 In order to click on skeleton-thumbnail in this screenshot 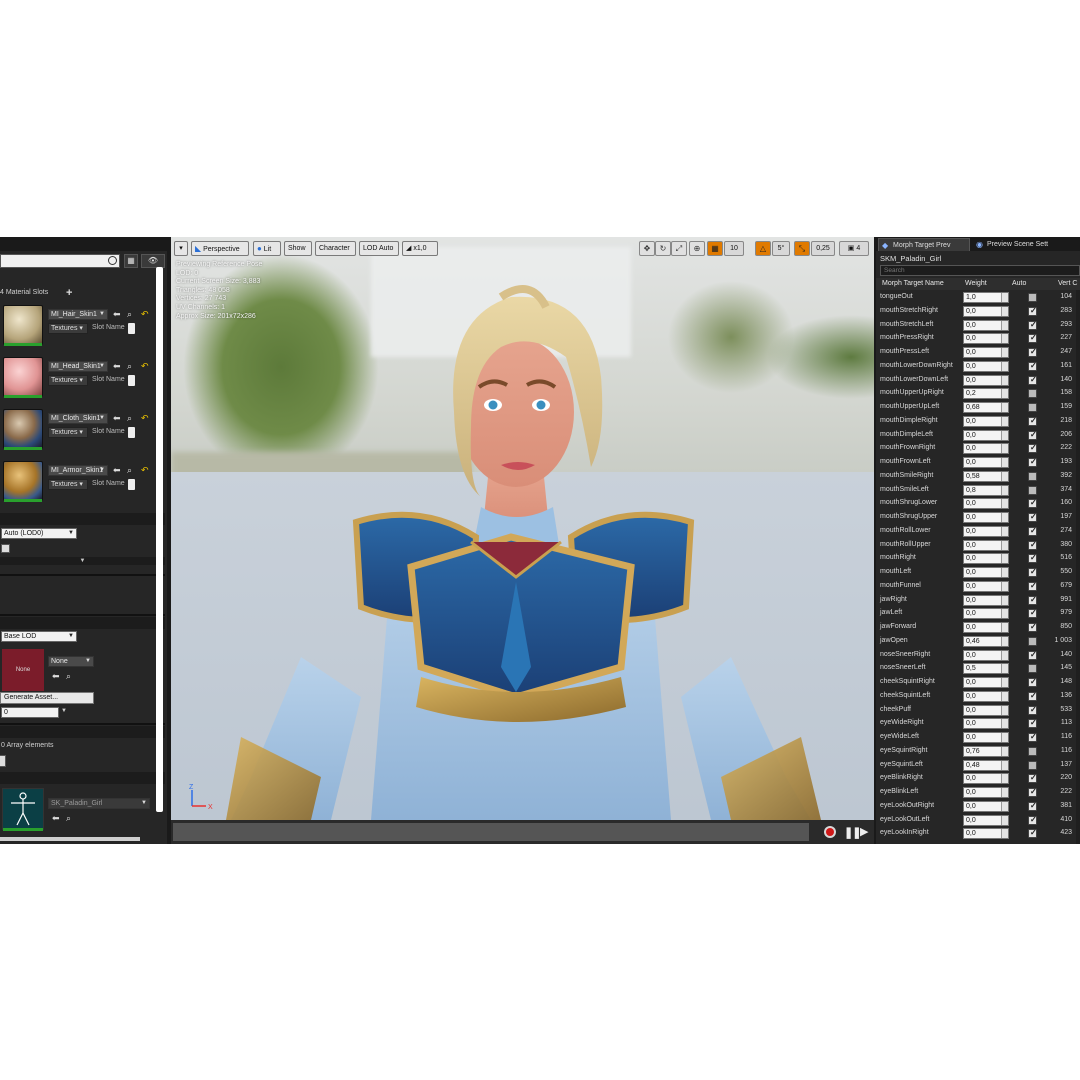, I will do `click(23, 809)`.